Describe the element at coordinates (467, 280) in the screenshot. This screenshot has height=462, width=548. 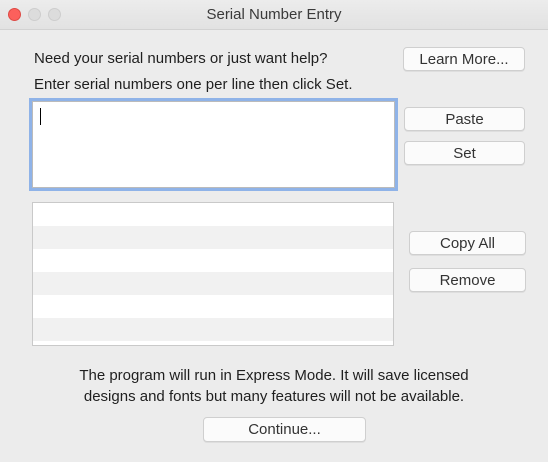
I see `remove-button: Remove` at that location.